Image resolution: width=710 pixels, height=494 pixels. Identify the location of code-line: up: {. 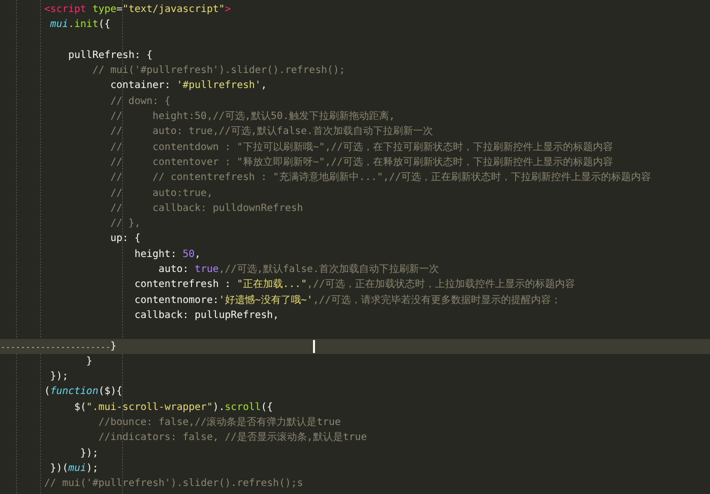
(125, 239).